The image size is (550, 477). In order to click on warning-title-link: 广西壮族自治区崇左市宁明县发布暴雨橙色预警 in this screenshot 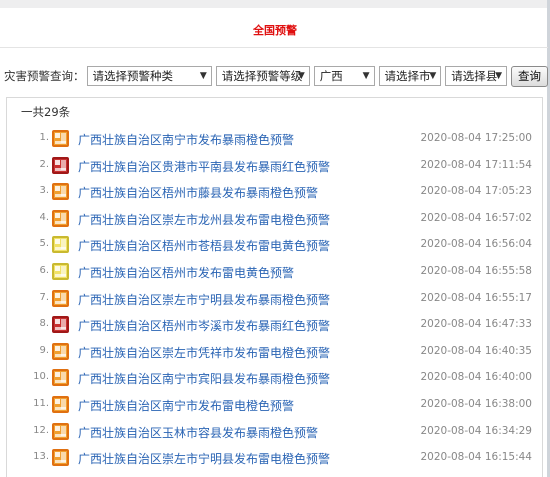, I will do `click(204, 299)`.